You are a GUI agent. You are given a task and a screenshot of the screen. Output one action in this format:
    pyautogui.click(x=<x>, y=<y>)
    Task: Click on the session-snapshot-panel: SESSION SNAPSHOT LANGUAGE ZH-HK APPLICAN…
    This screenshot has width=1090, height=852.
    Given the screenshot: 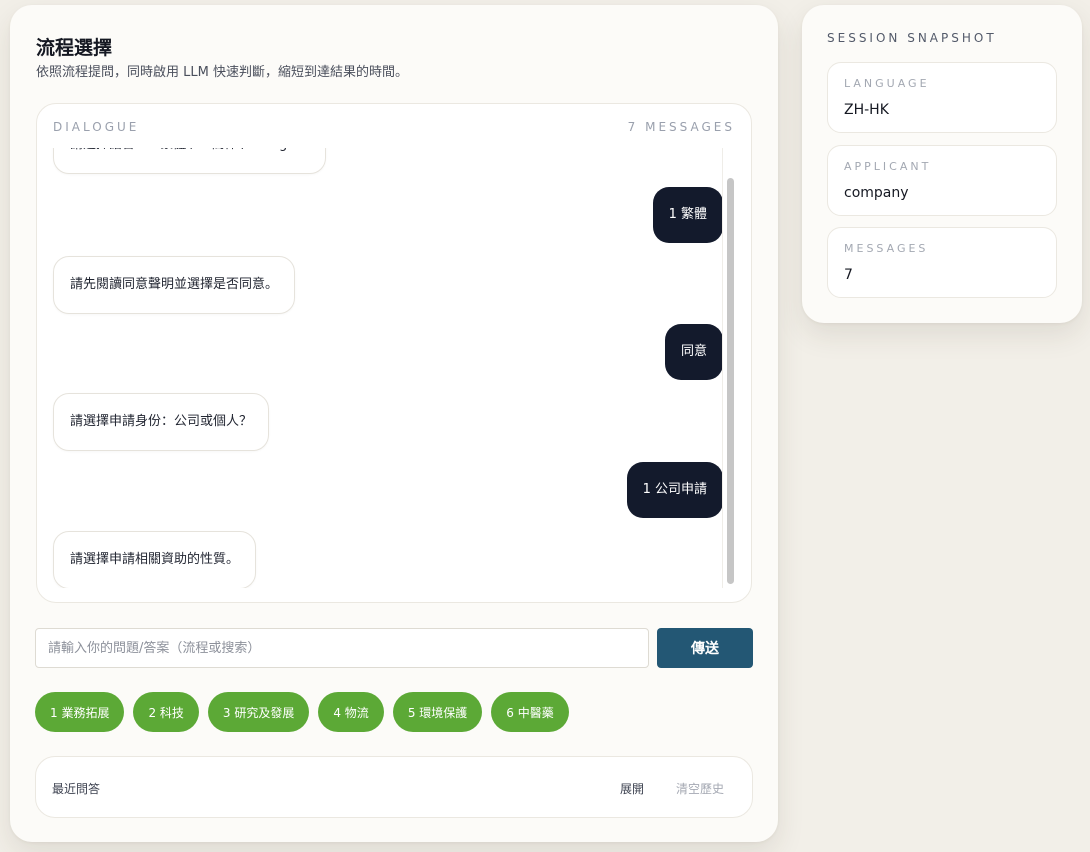 What is the action you would take?
    pyautogui.click(x=942, y=164)
    